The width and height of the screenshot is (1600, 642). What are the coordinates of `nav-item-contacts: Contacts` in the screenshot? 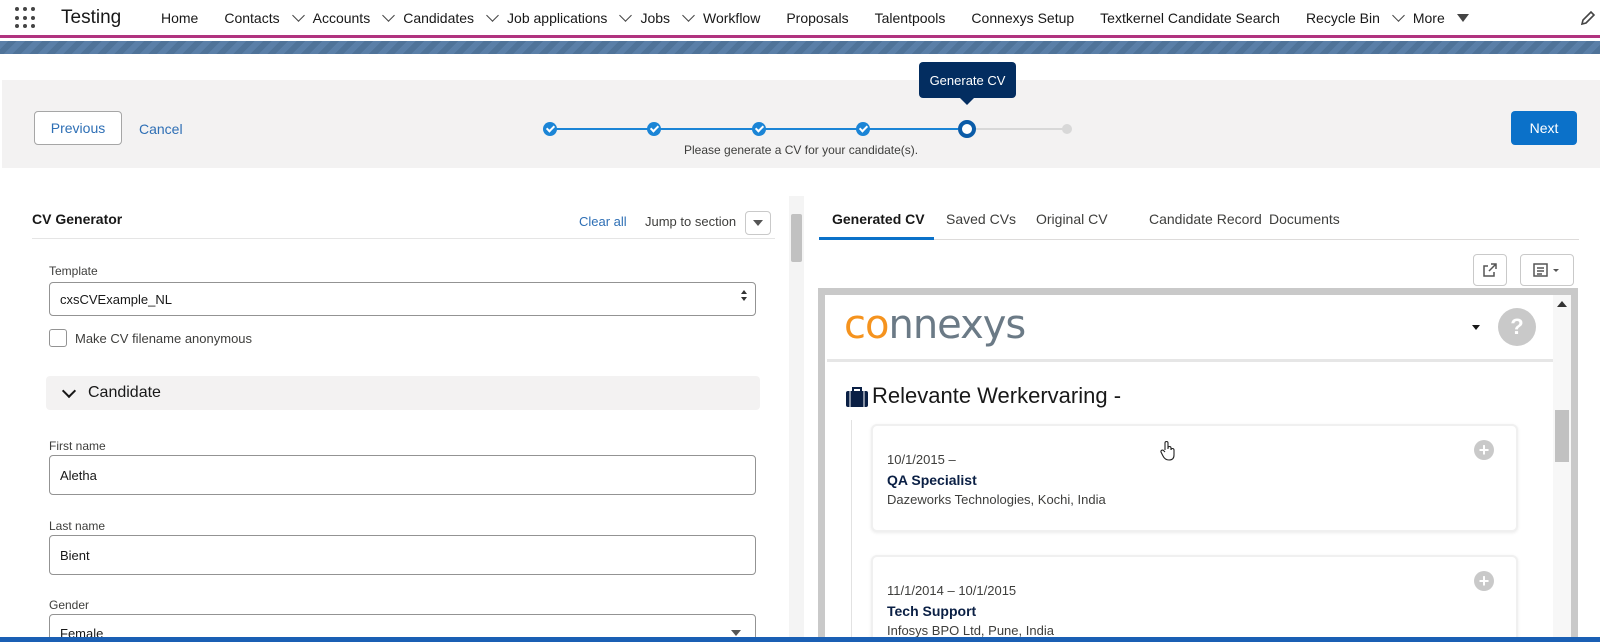 It's located at (268, 17).